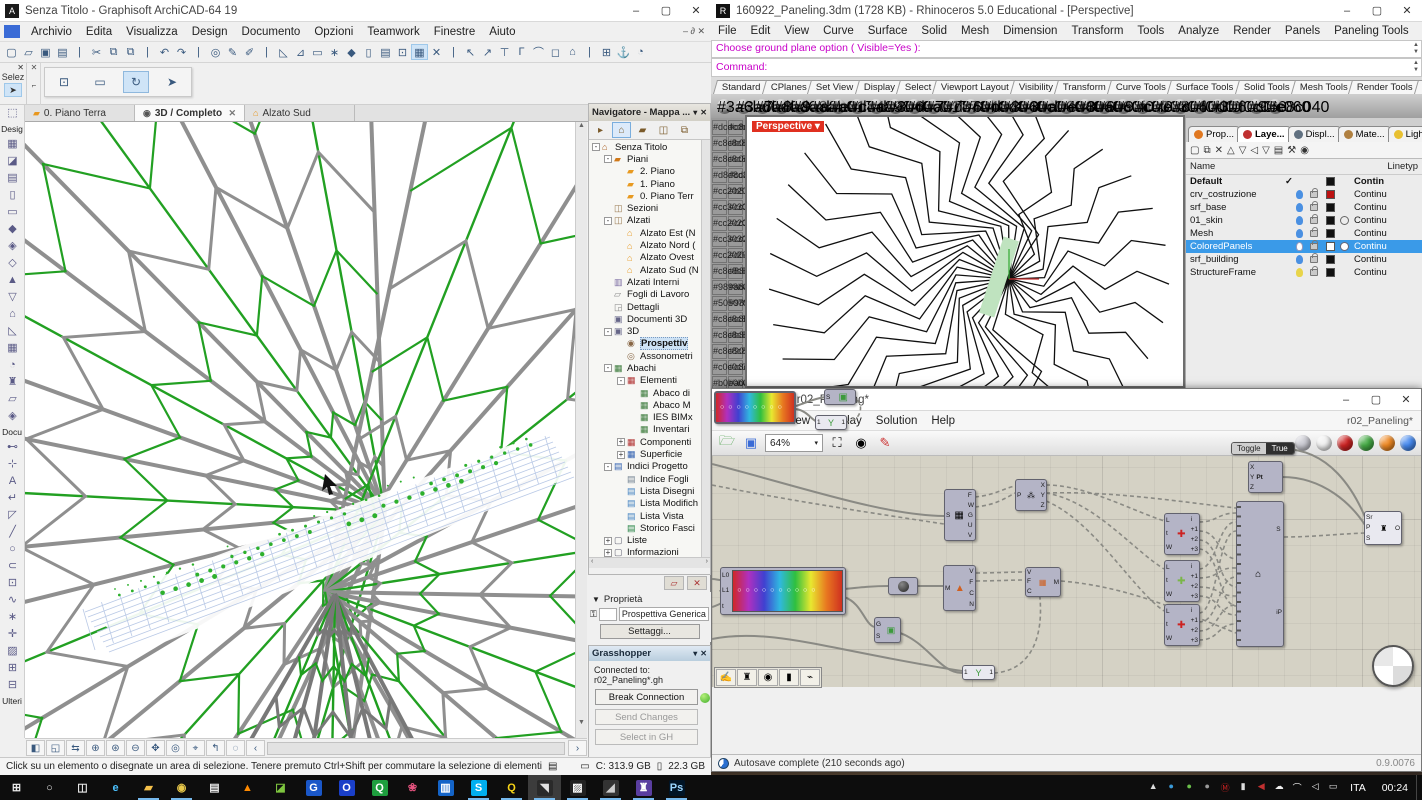 This screenshot has height=800, width=1422. Describe the element at coordinates (96, 52) in the screenshot. I see `toolbar-icon: ✂` at that location.